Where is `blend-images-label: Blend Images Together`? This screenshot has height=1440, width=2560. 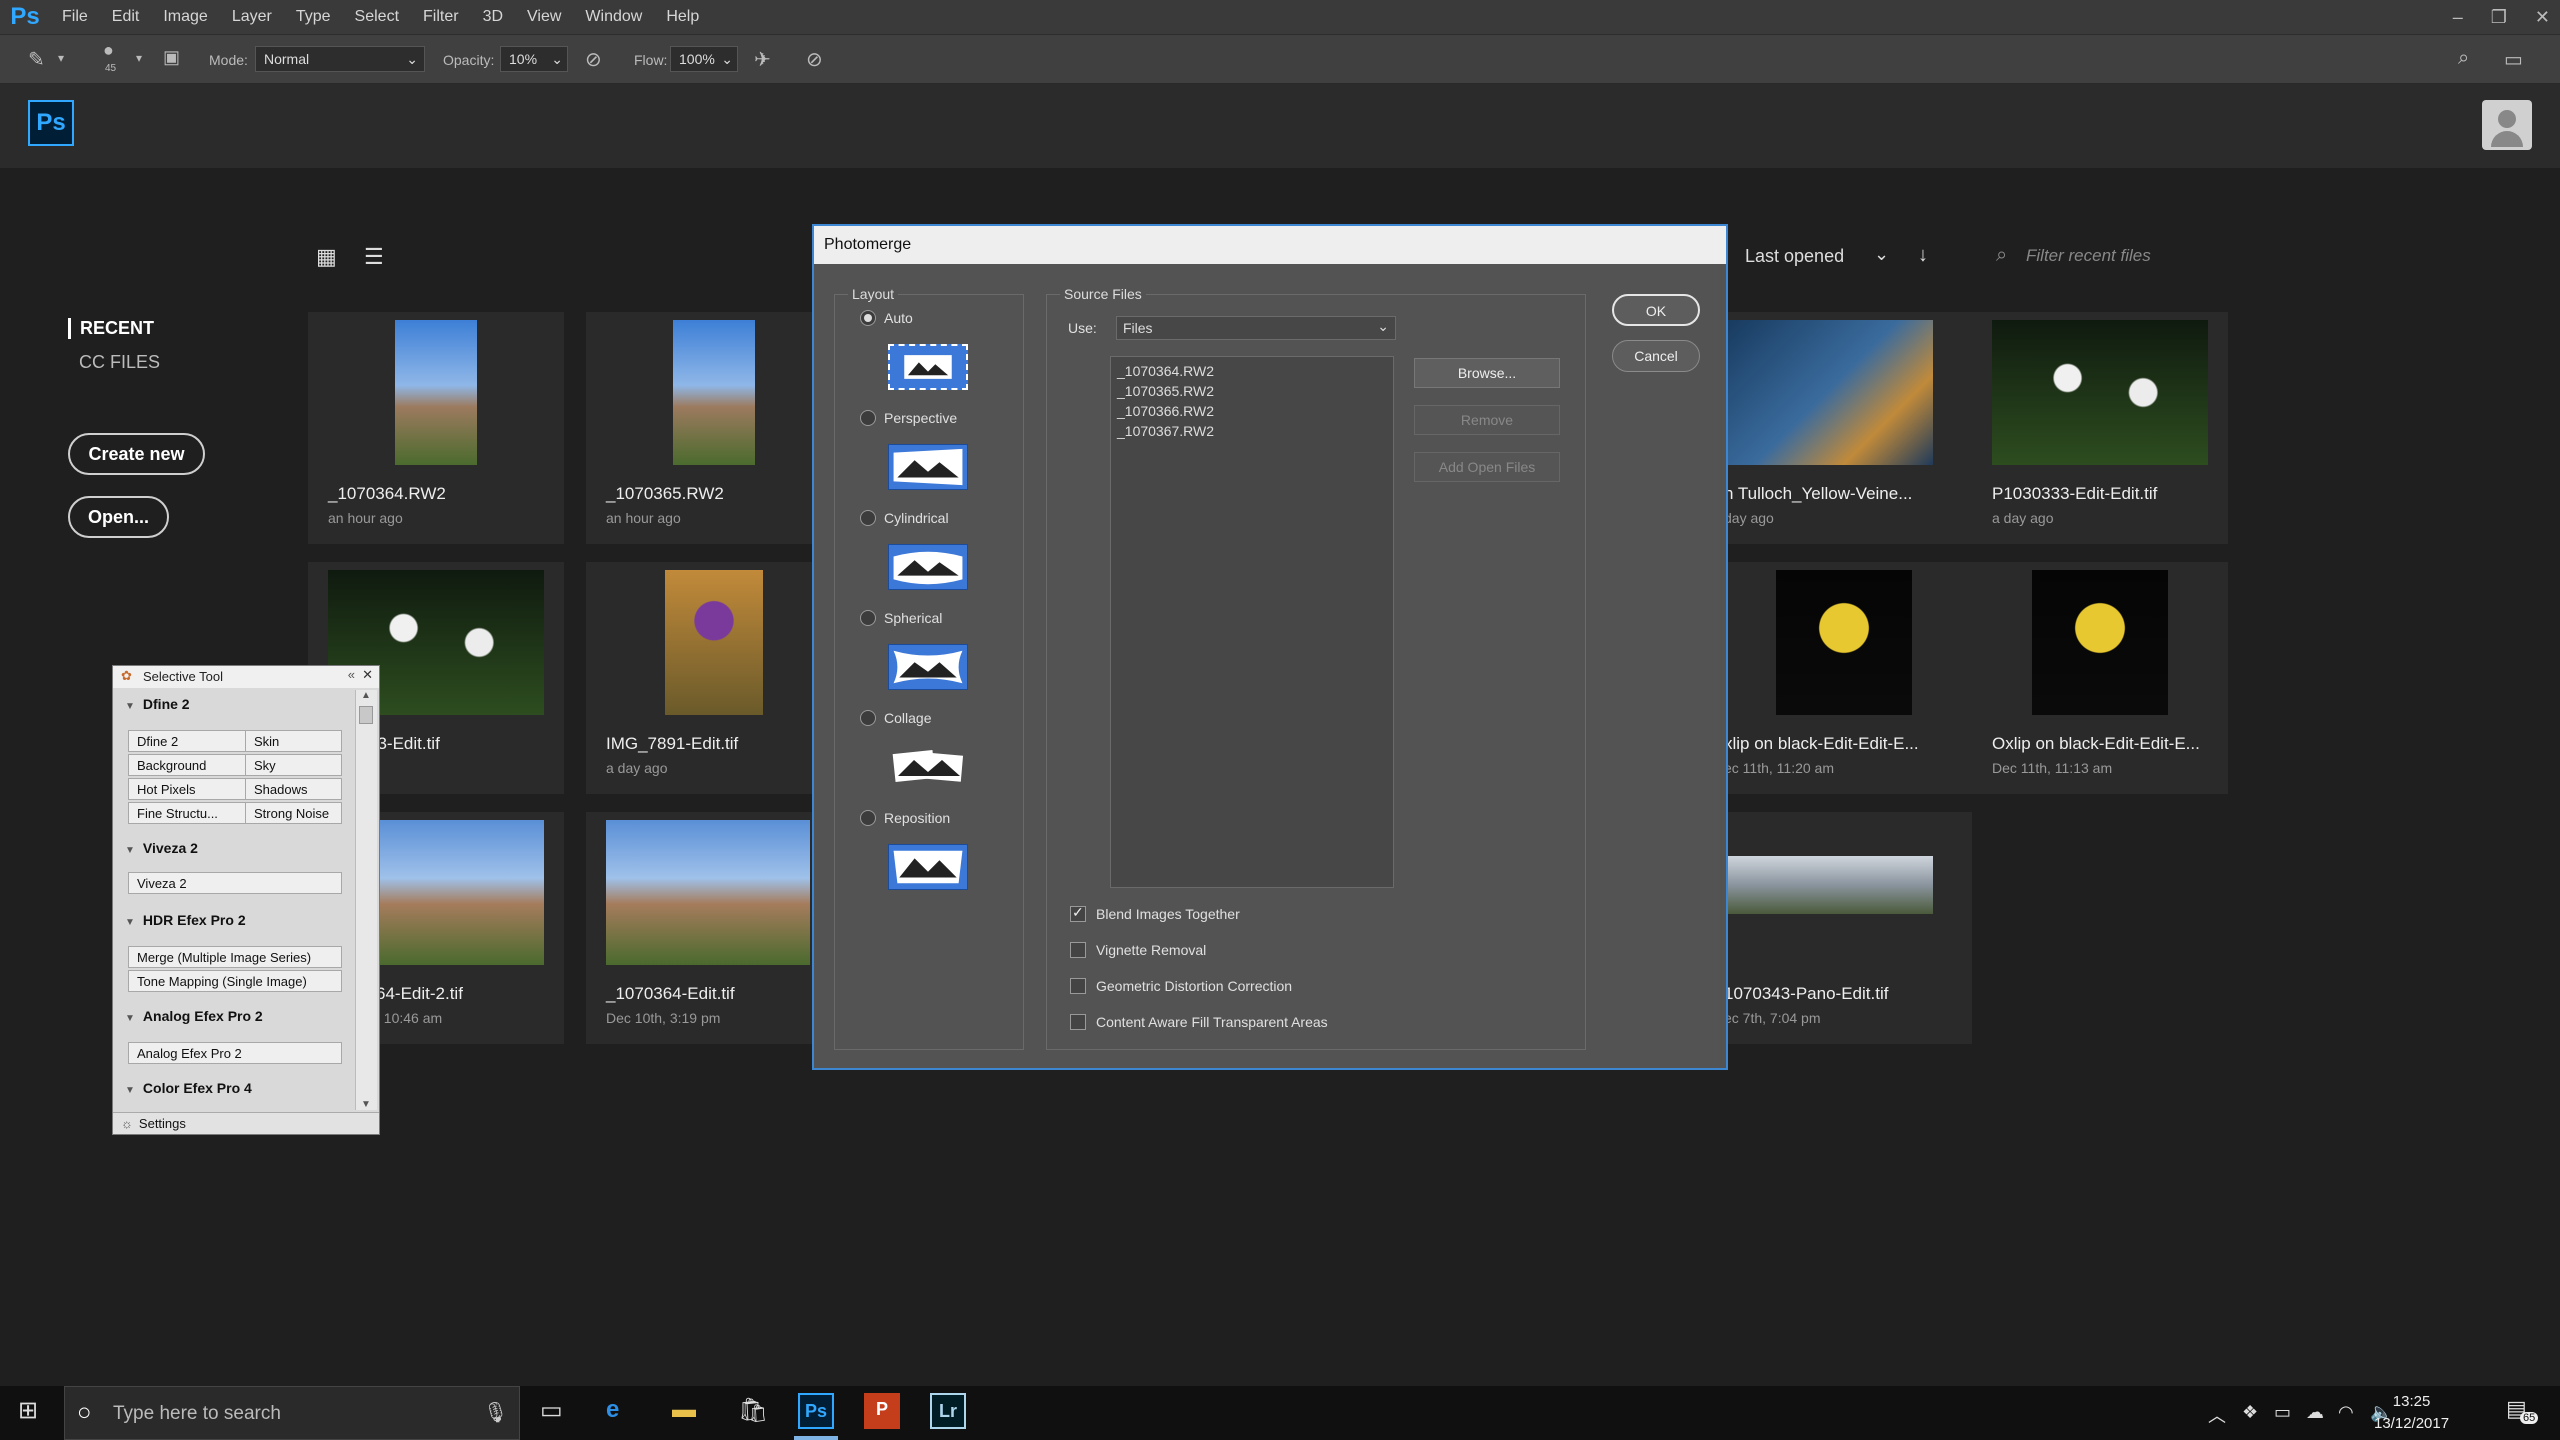
blend-images-label: Blend Images Together is located at coordinates (1168, 914).